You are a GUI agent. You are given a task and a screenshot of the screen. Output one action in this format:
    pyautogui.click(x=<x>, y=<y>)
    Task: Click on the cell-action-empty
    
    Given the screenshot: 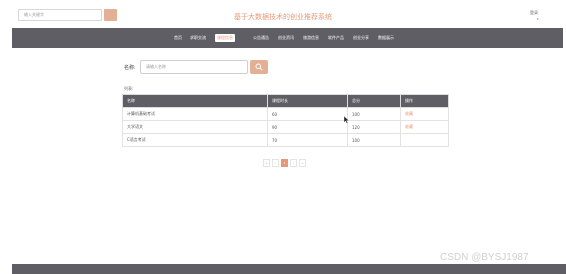 What is the action you would take?
    pyautogui.click(x=424, y=140)
    